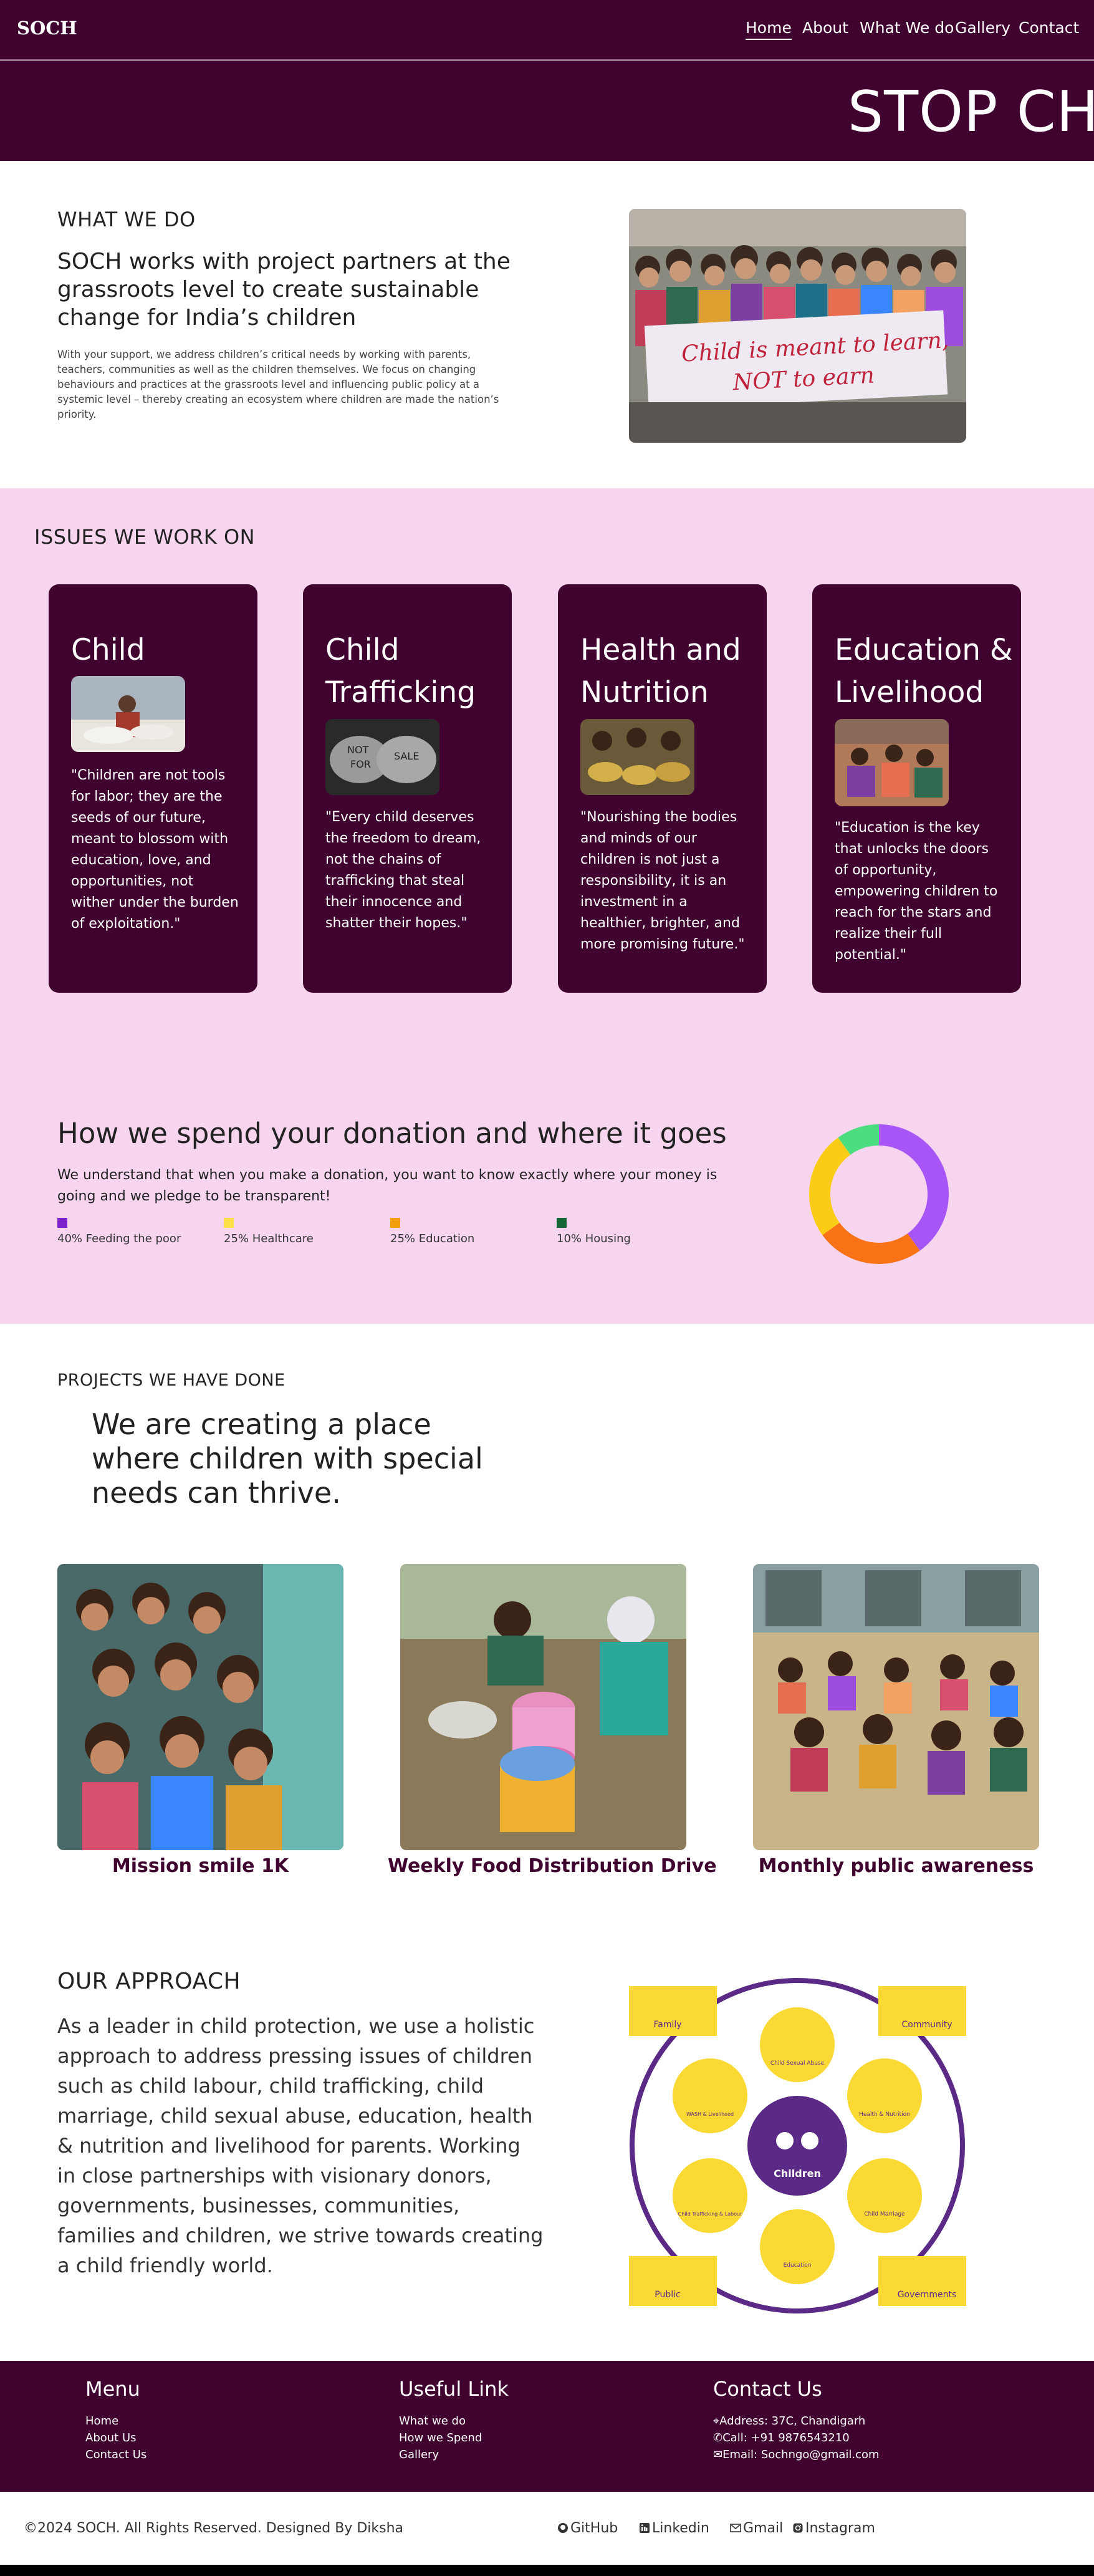 The height and width of the screenshot is (2576, 1094). What do you see at coordinates (432, 2421) in the screenshot?
I see `footer-link-what-we-do: What we do` at bounding box center [432, 2421].